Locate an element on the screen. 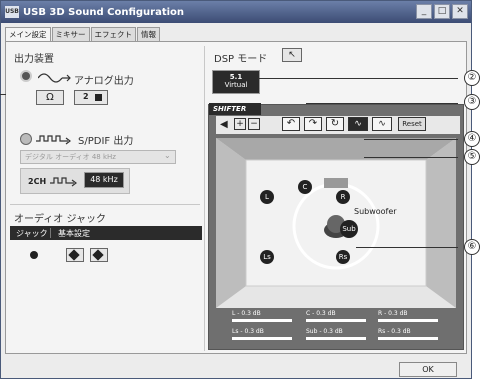 The width and height of the screenshot is (482, 379). panel-divider is located at coordinates (204, 198).